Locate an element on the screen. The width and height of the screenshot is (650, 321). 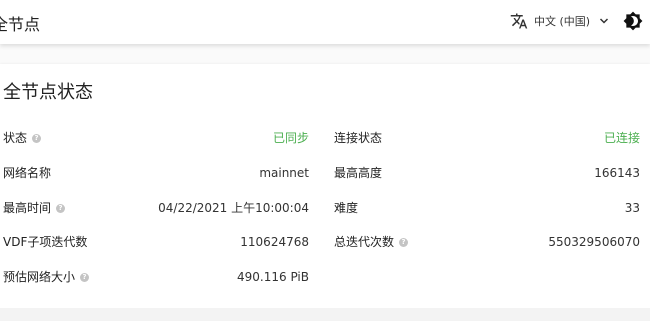
status-value: 已同步 is located at coordinates (290, 138).